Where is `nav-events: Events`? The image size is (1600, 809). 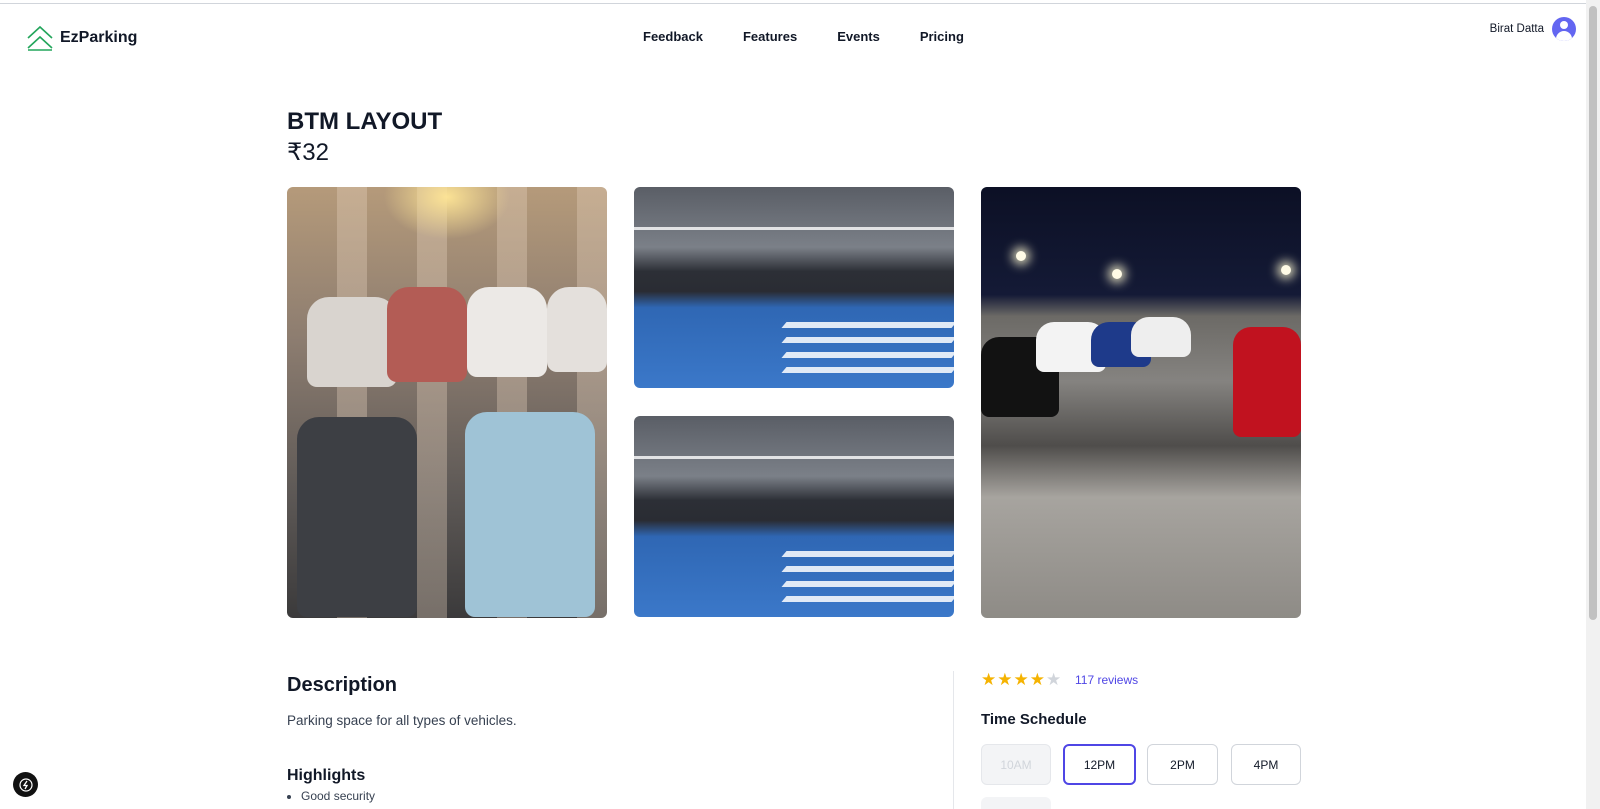
nav-events: Events is located at coordinates (858, 36).